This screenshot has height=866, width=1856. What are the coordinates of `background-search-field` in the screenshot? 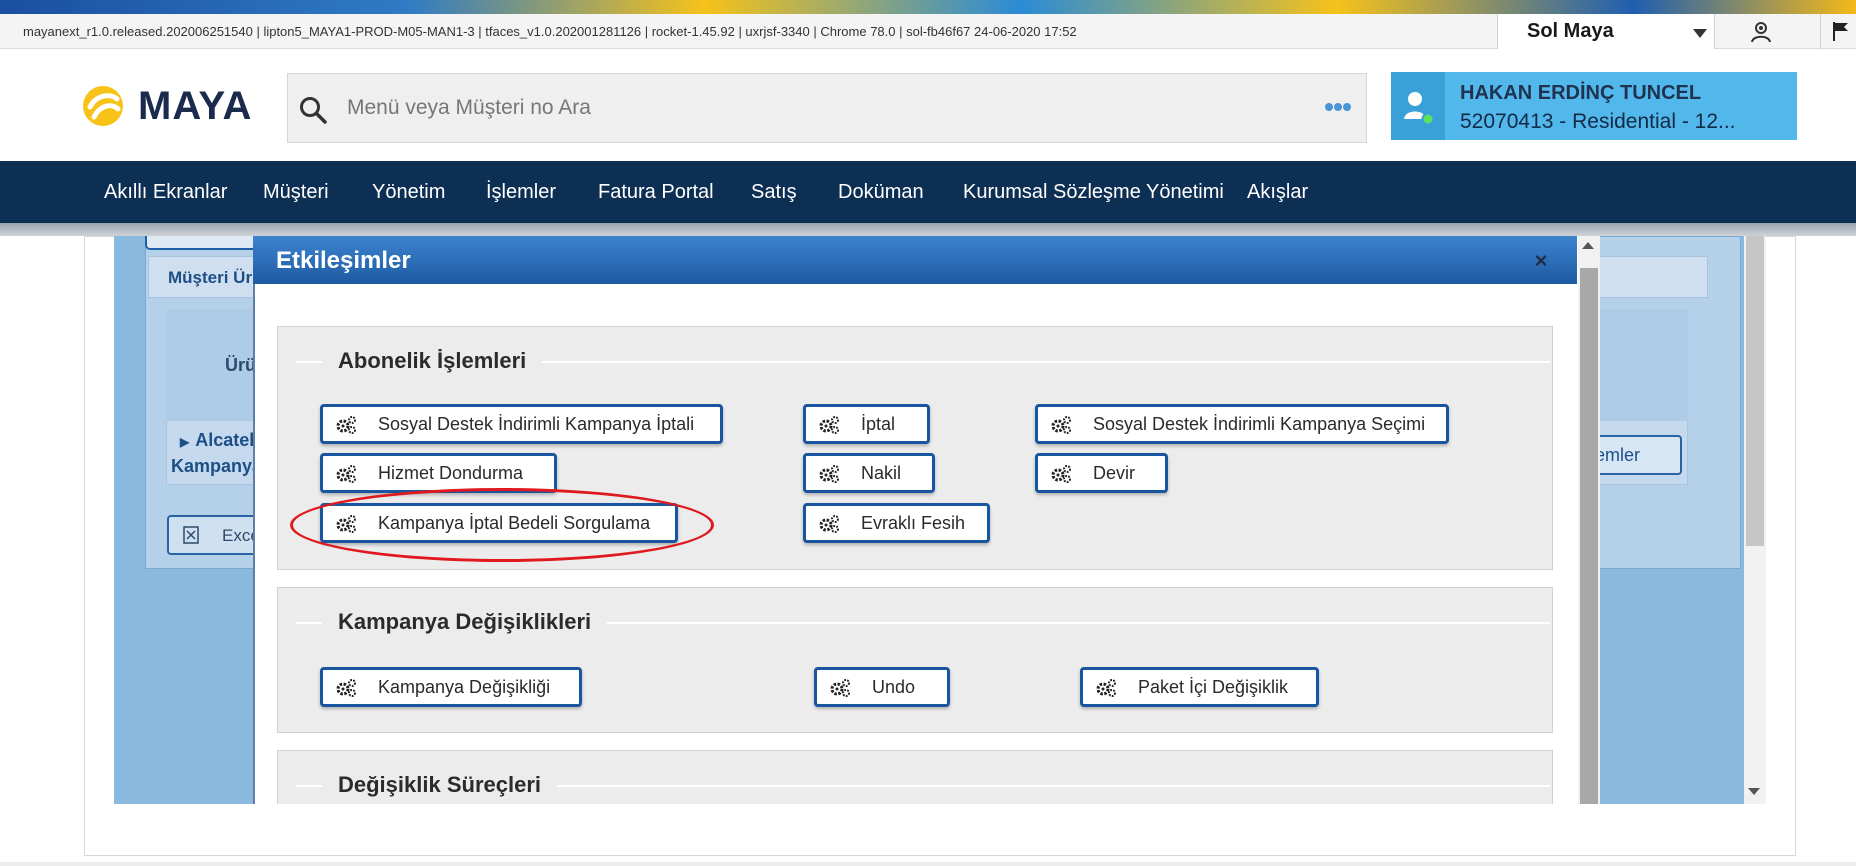 It's located at (205, 243).